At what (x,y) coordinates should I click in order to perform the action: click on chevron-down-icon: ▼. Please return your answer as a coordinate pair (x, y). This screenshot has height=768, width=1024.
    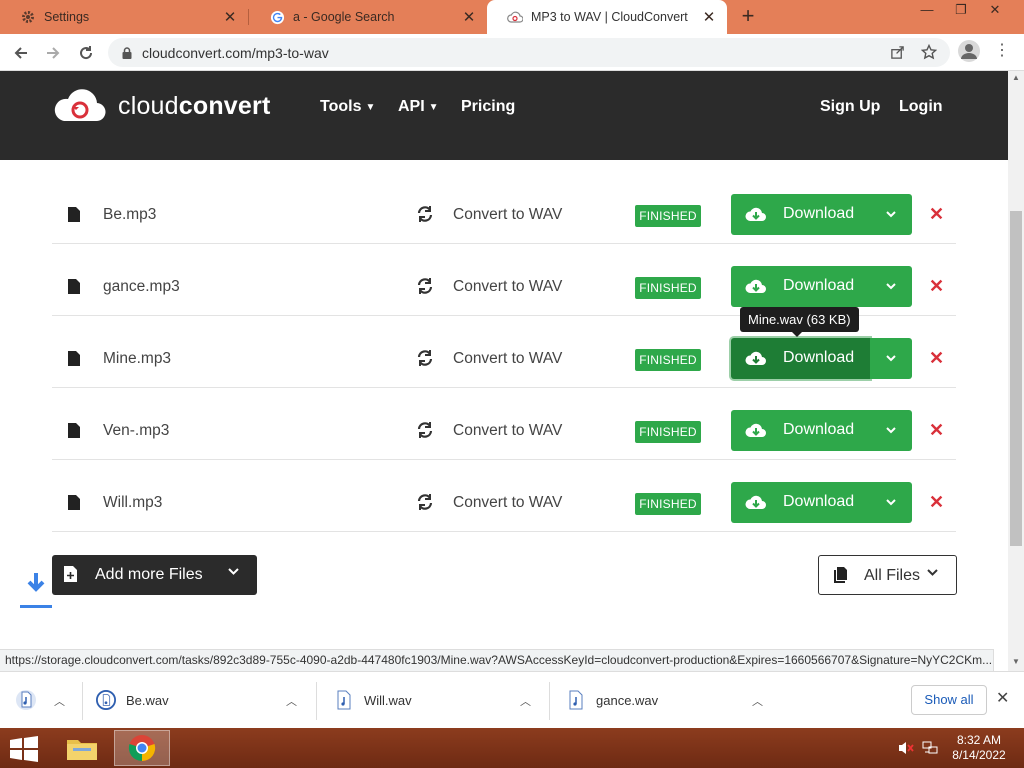
    Looking at the image, I should click on (370, 107).